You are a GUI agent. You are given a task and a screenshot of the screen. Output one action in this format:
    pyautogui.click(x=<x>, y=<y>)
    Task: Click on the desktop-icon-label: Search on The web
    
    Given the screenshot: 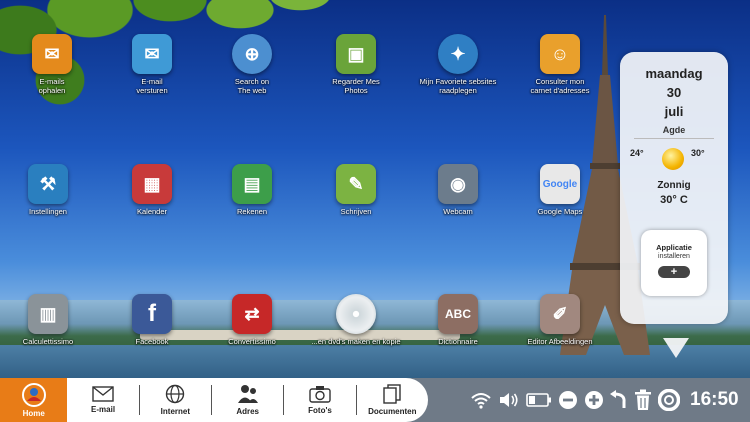 What is the action you would take?
    pyautogui.click(x=252, y=86)
    